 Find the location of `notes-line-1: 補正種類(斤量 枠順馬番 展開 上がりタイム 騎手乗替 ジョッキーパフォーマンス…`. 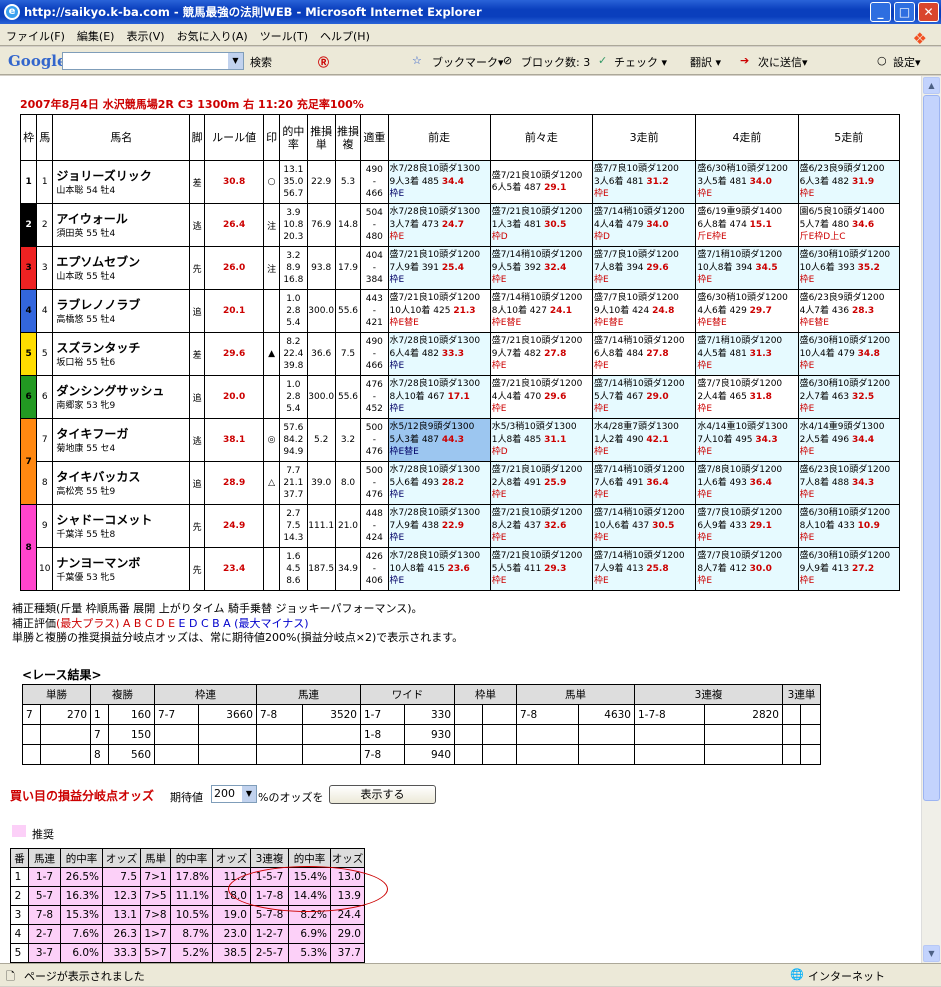

notes-line-1: 補正種類(斤量 枠順馬番 展開 上がりタイム 騎手乗替 ジョッキーパフォーマンス… is located at coordinates (217, 608).